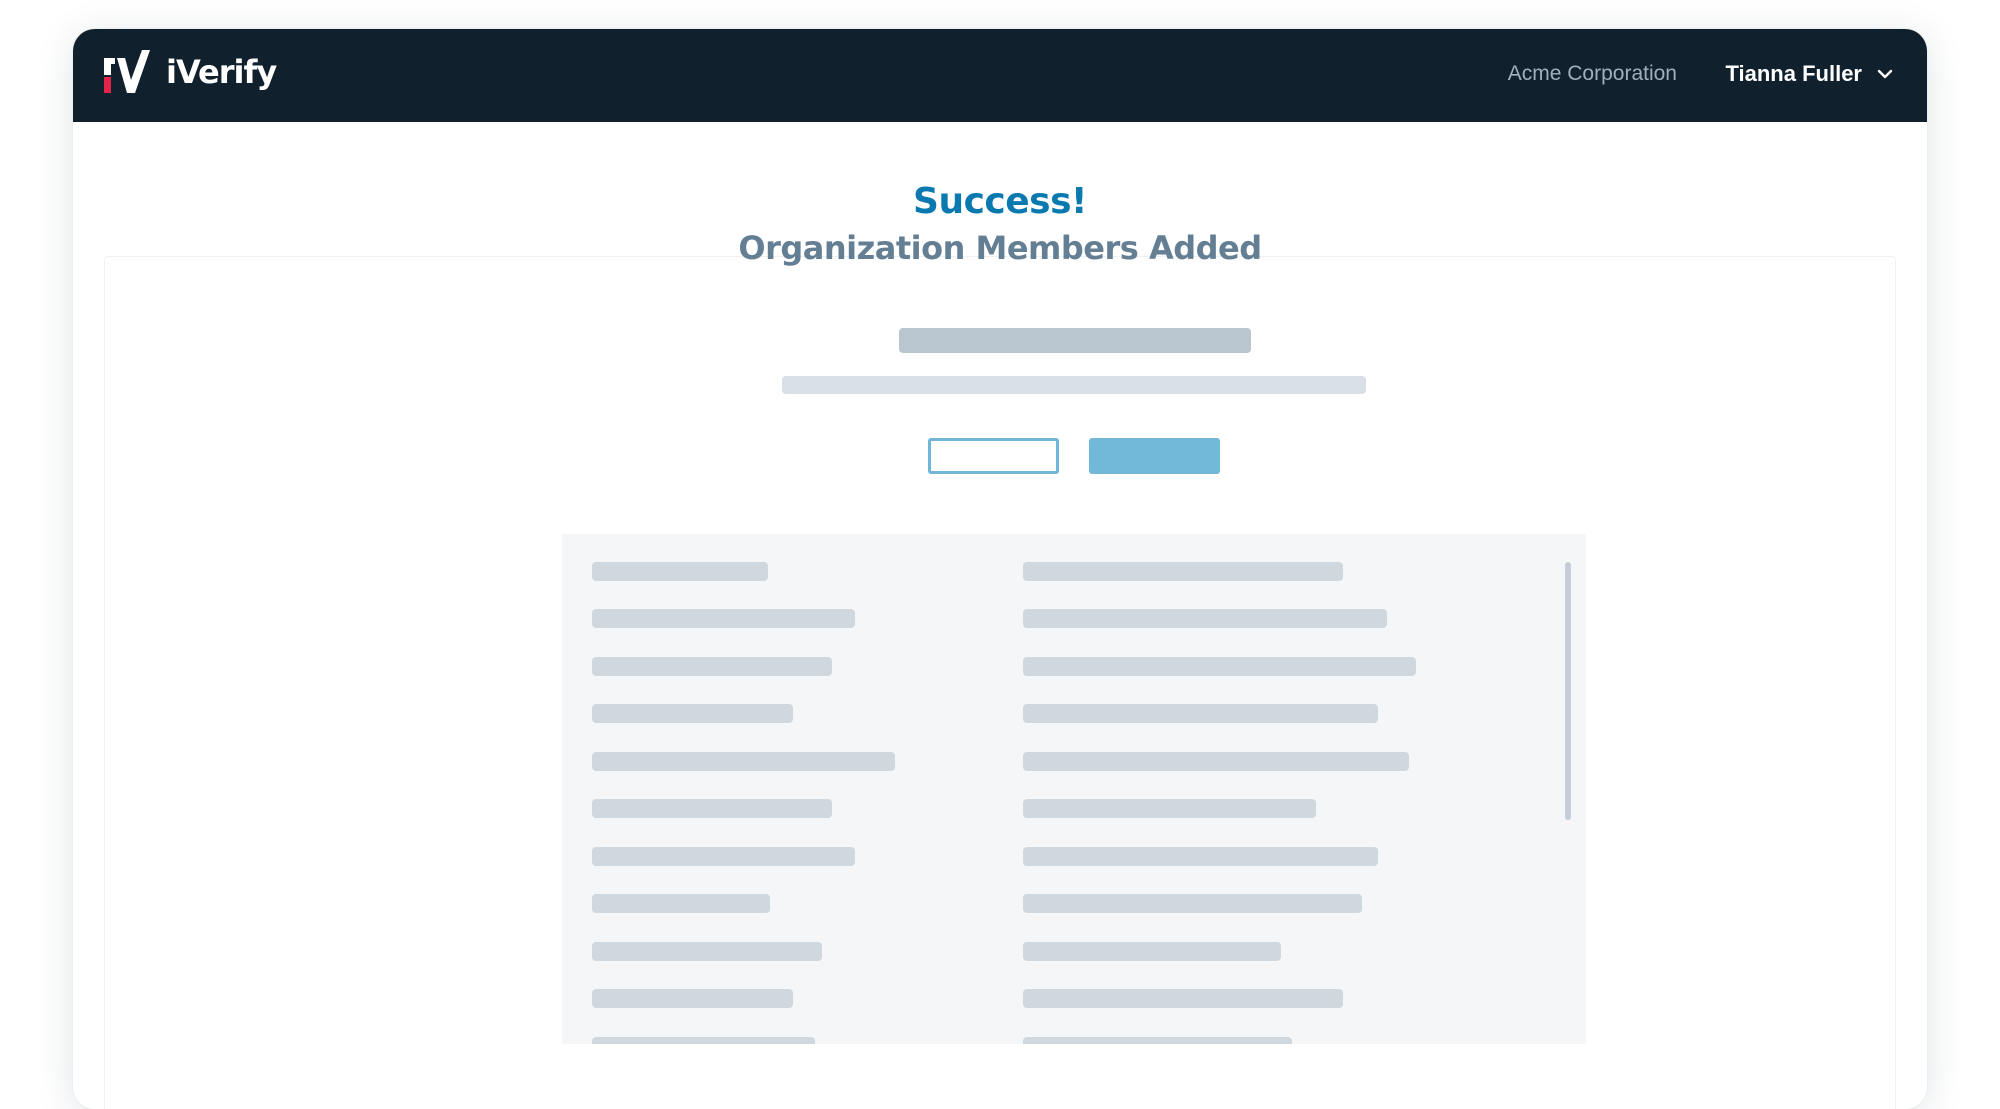 The width and height of the screenshot is (2000, 1109). What do you see at coordinates (1885, 74) in the screenshot?
I see `chevron-down-icon` at bounding box center [1885, 74].